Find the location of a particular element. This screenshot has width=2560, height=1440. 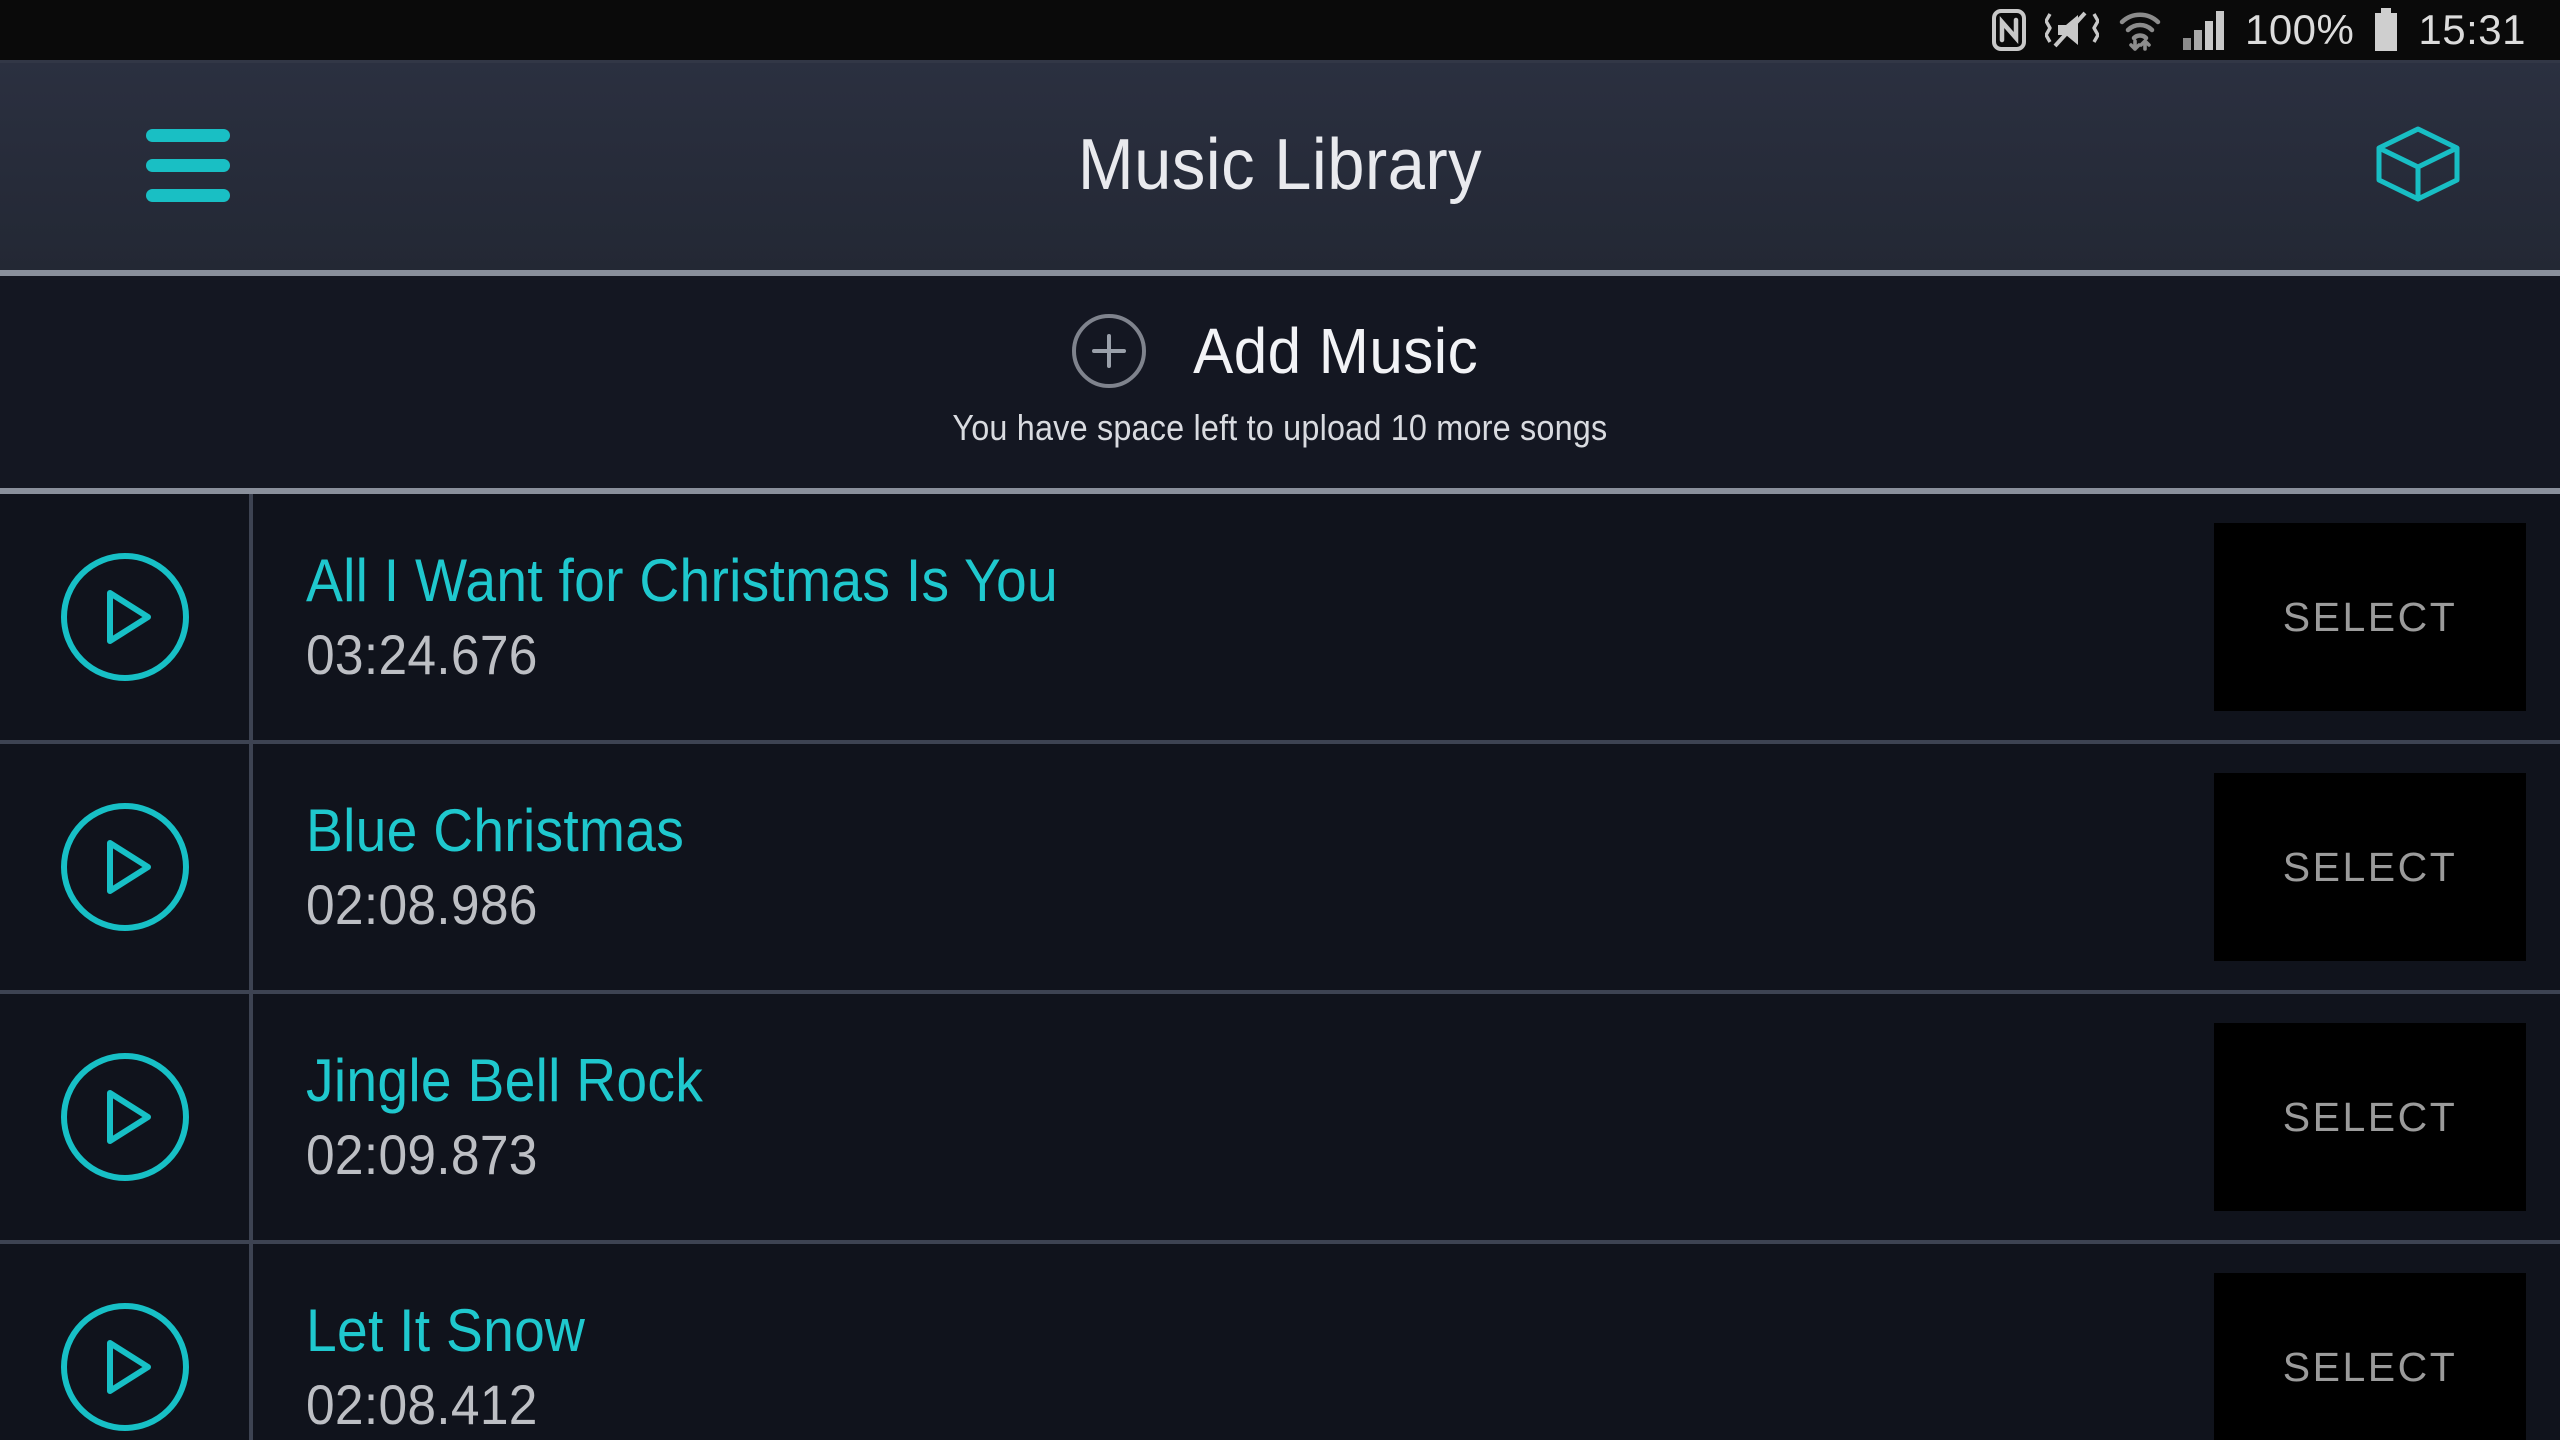

signal-icon is located at coordinates (2204, 30).